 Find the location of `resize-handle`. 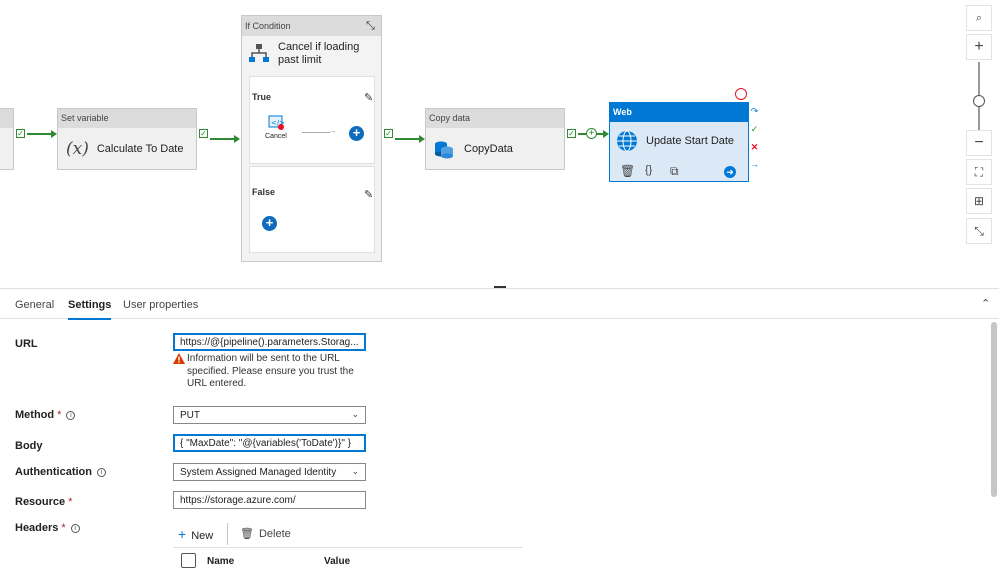

resize-handle is located at coordinates (500, 287).